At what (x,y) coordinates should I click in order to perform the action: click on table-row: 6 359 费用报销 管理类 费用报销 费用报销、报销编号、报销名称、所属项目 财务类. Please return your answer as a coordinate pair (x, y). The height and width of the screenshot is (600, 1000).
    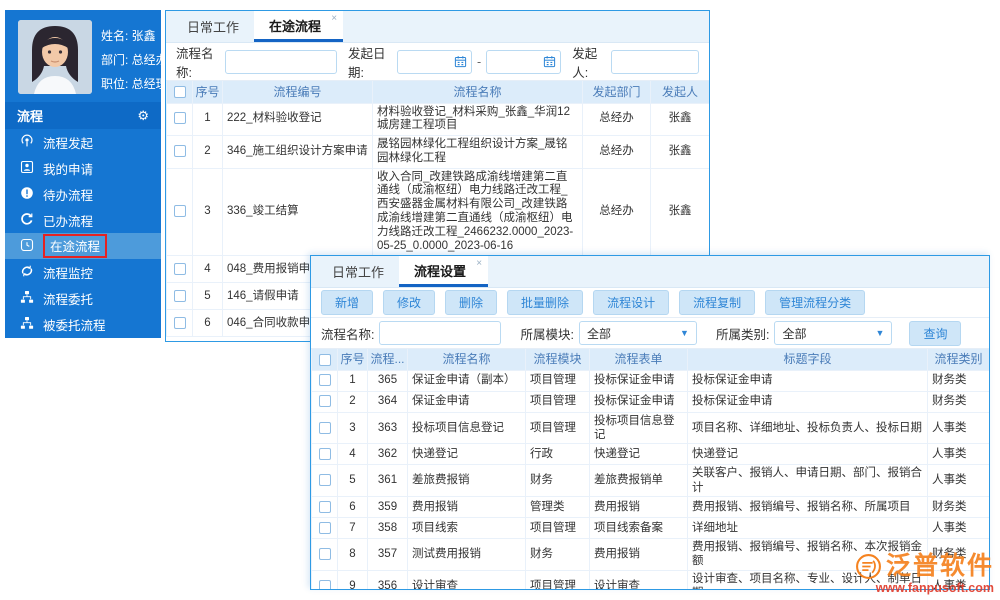
    Looking at the image, I should click on (650, 507).